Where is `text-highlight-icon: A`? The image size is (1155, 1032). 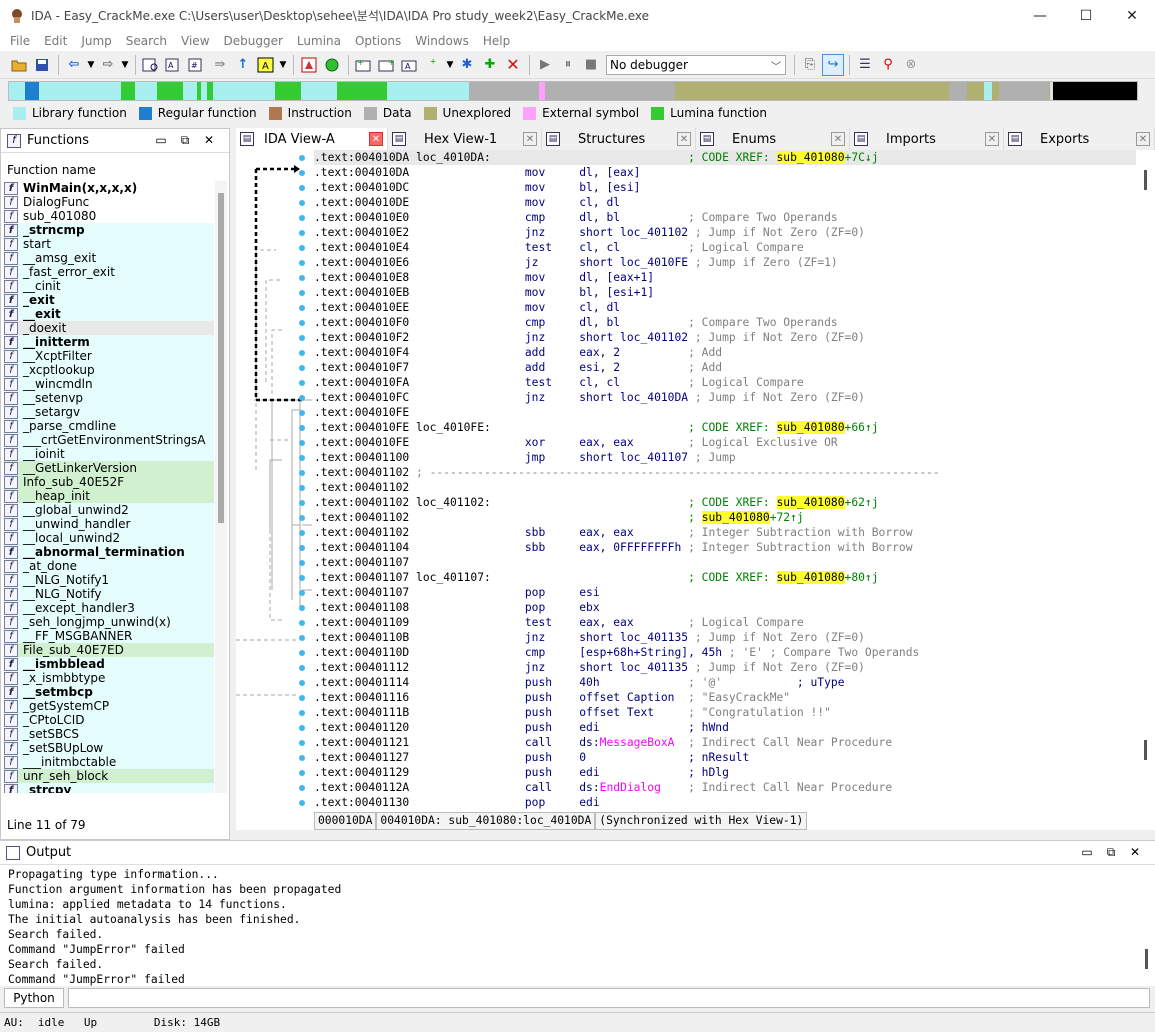
text-highlight-icon: A is located at coordinates (266, 65).